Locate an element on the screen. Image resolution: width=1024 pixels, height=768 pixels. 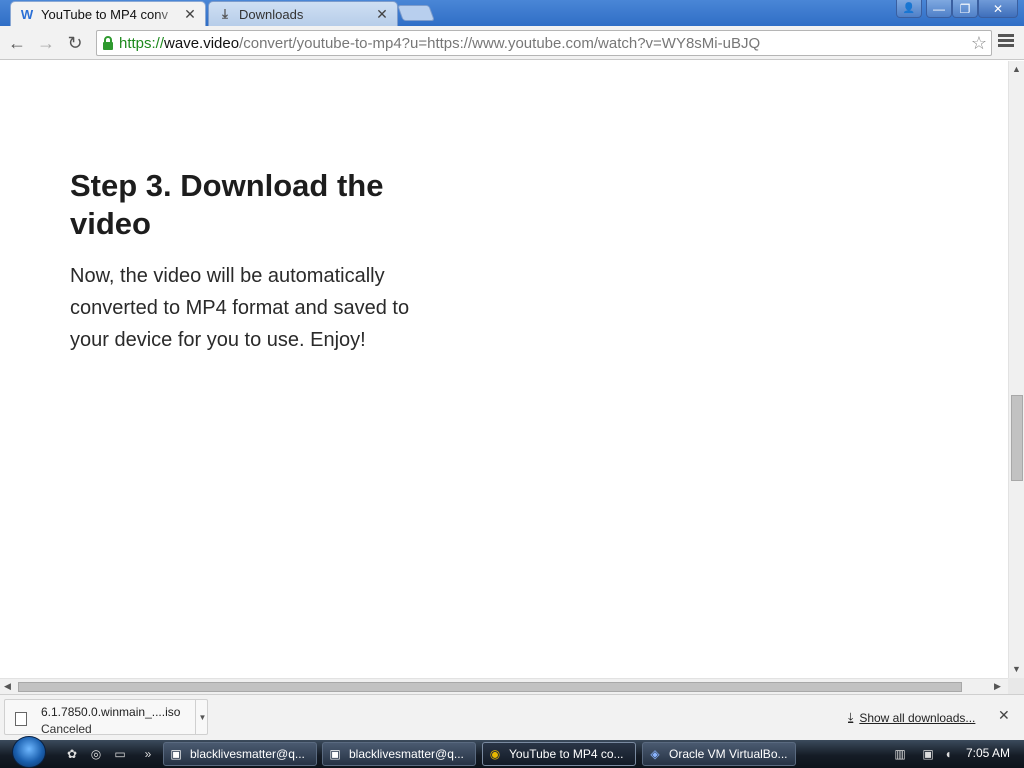
tray-app-icon: ▥ is located at coordinates (900, 754).